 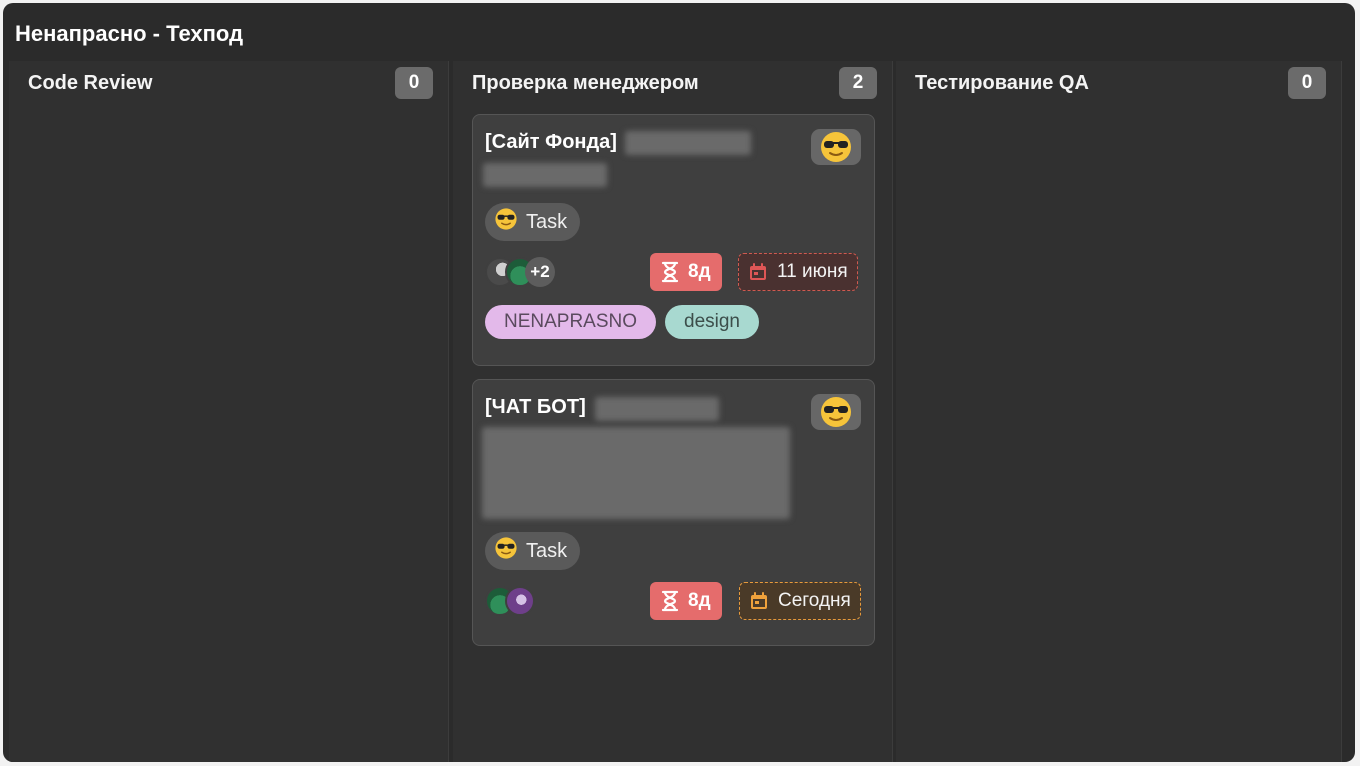 I want to click on column-title: Тестирование QA, so click(x=1002, y=83).